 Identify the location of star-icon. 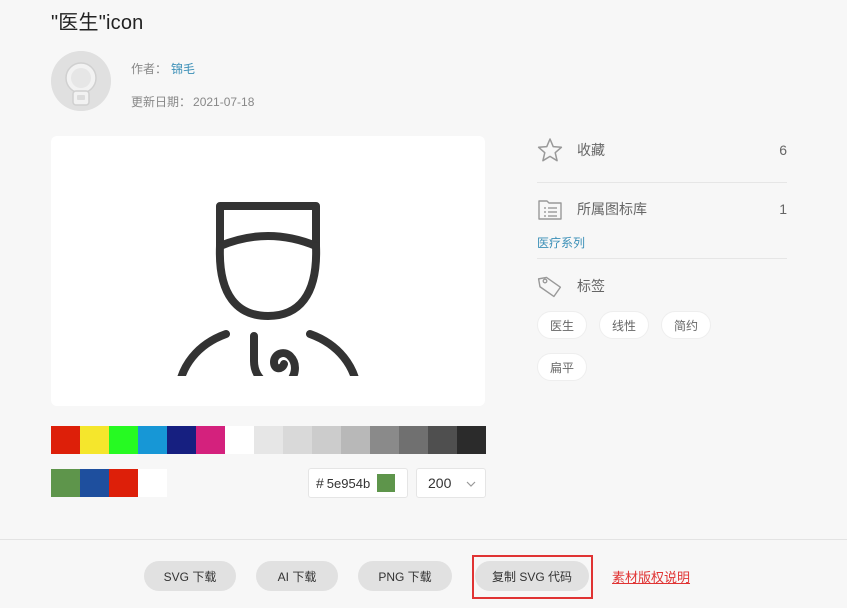
(550, 150).